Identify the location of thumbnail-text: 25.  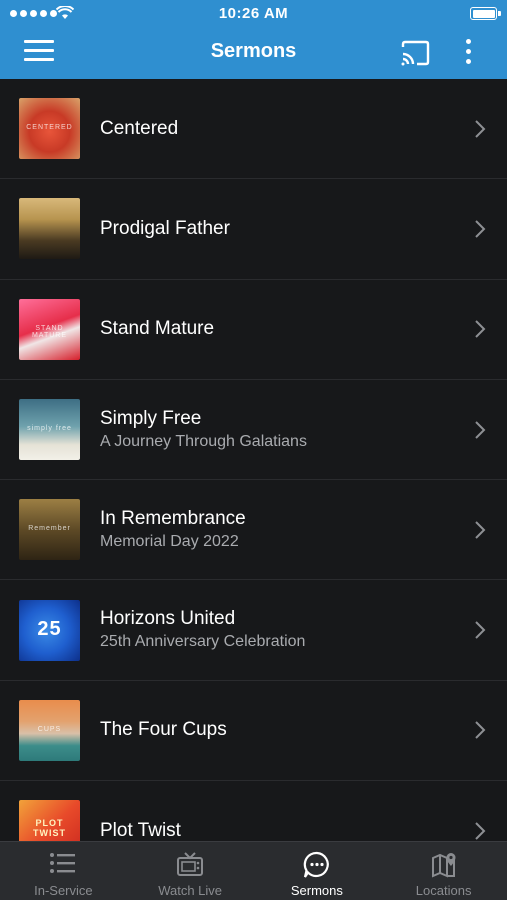
(49, 628).